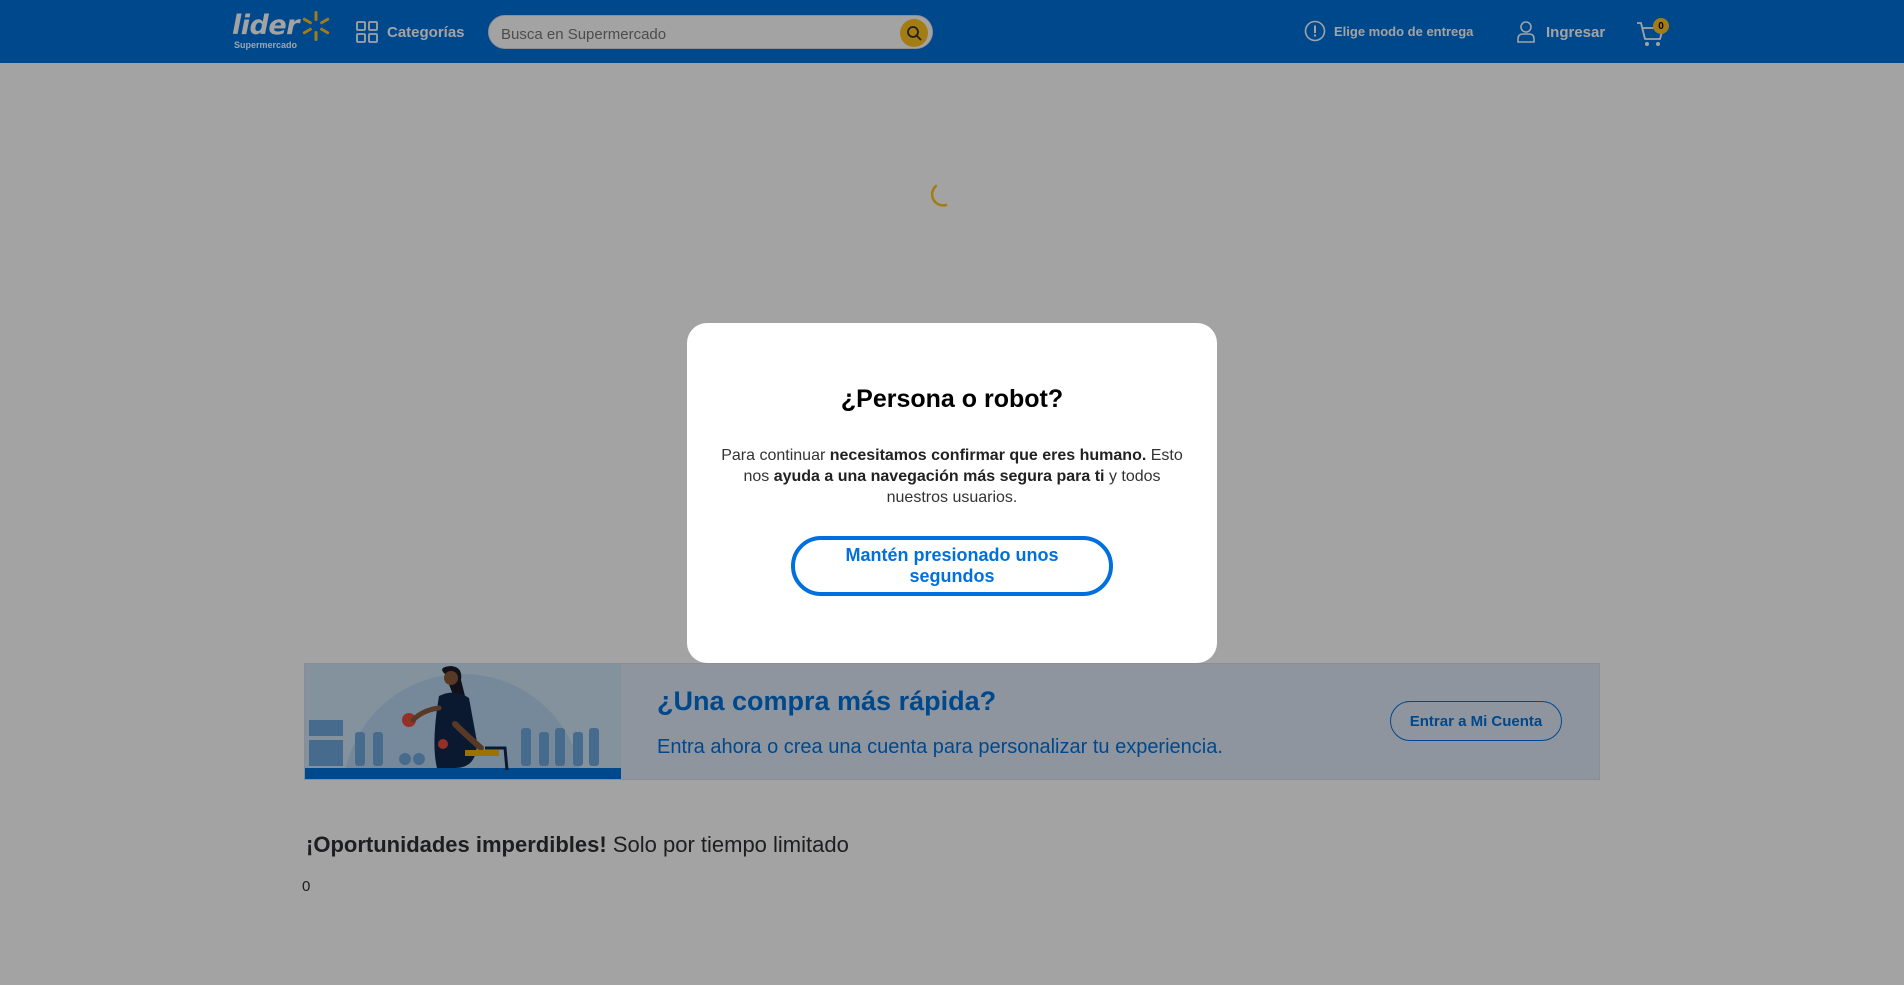  I want to click on dialog-title: ¿Persona o robot?, so click(952, 399).